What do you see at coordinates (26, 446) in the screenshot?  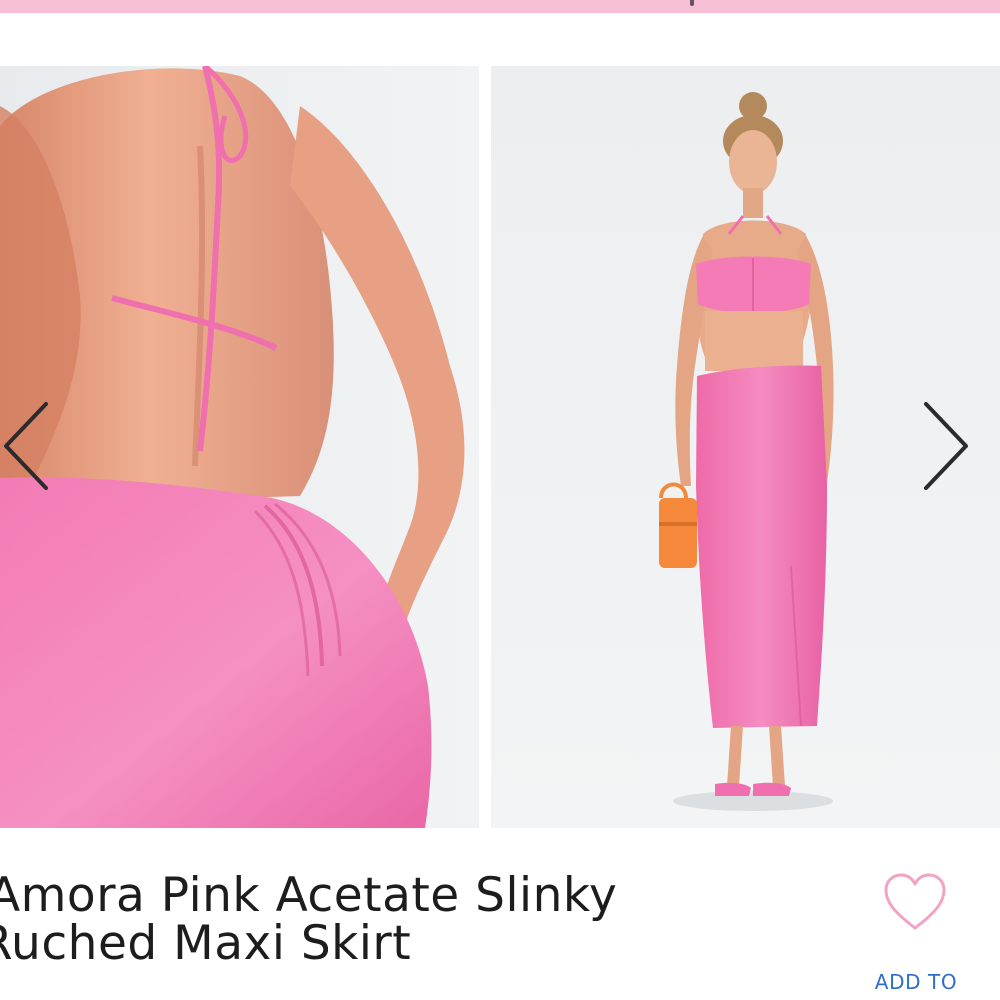 I see `chevron-left-icon` at bounding box center [26, 446].